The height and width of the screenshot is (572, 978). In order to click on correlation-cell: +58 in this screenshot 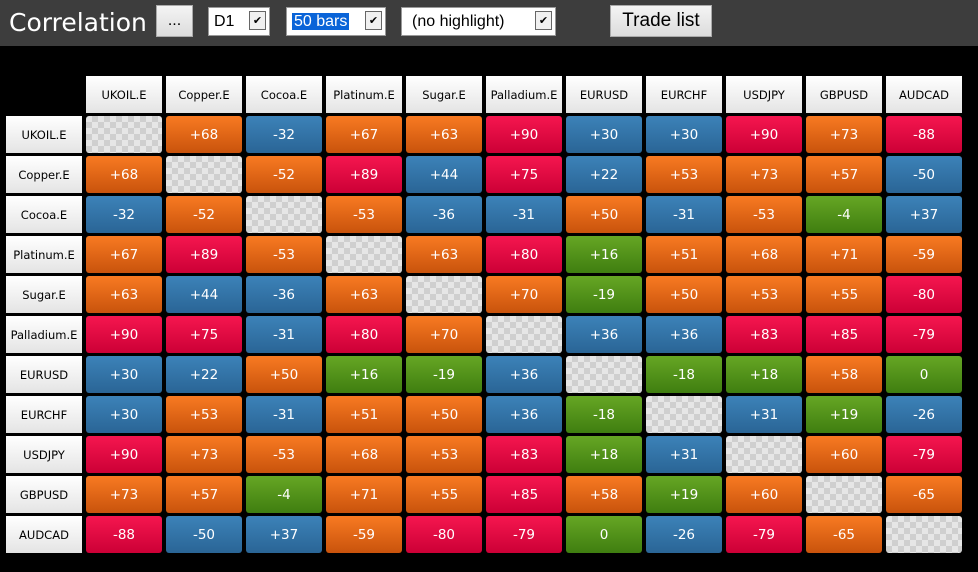, I will do `click(844, 374)`.